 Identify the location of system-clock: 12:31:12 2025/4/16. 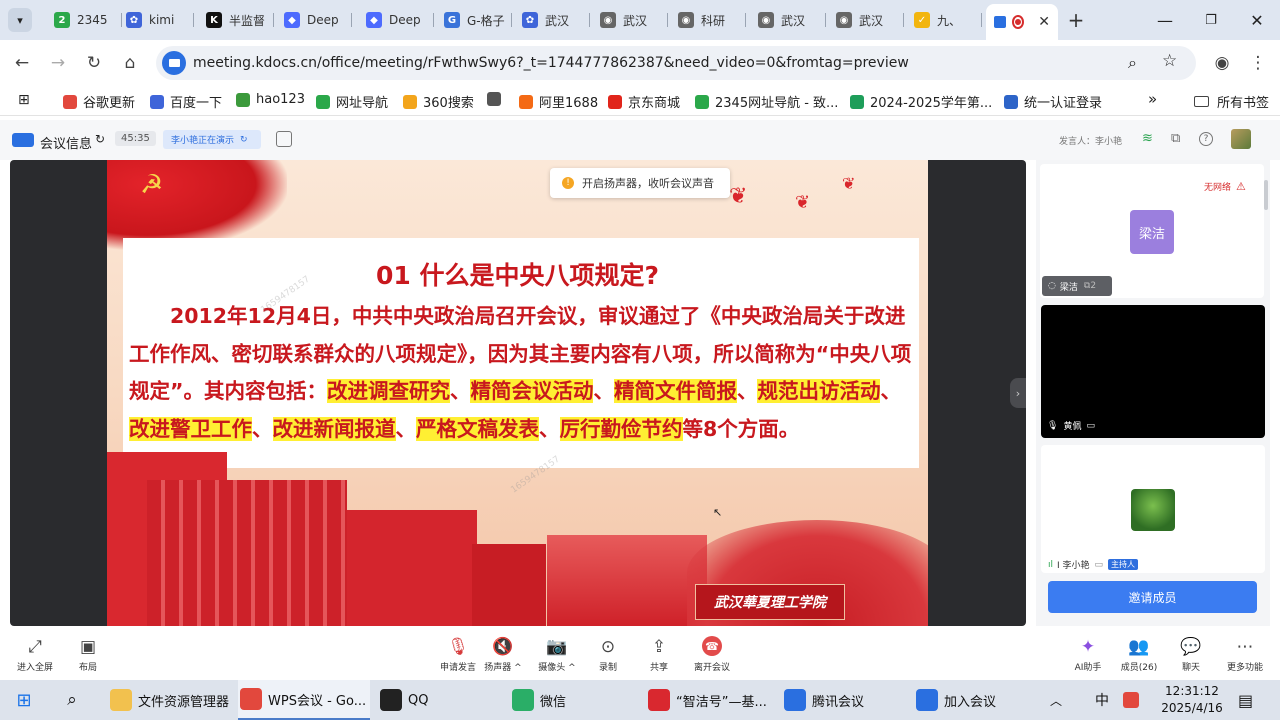
(1192, 700).